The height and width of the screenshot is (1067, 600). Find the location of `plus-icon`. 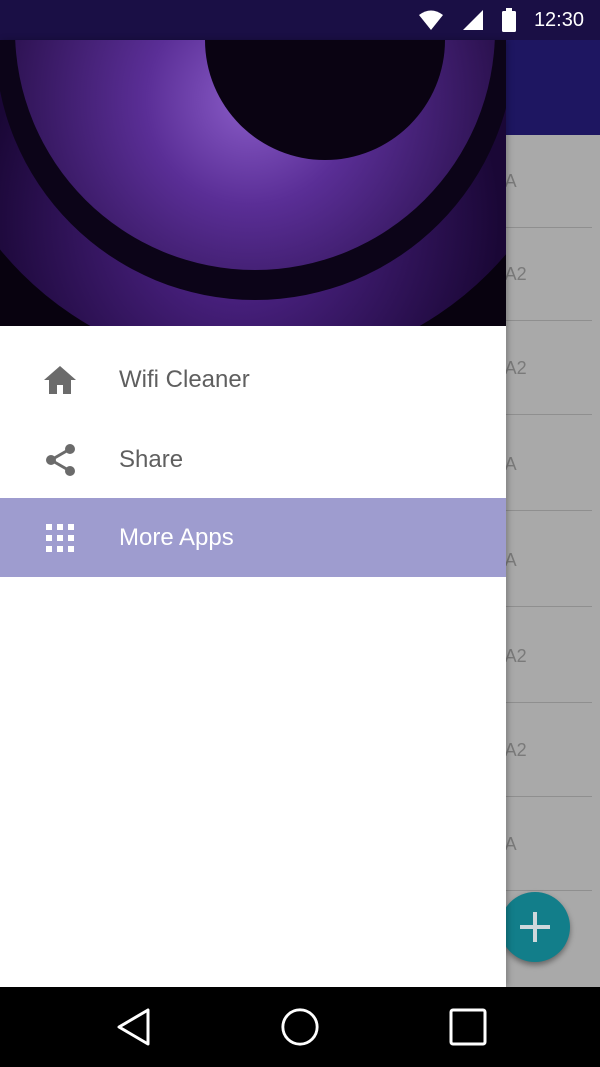

plus-icon is located at coordinates (535, 927).